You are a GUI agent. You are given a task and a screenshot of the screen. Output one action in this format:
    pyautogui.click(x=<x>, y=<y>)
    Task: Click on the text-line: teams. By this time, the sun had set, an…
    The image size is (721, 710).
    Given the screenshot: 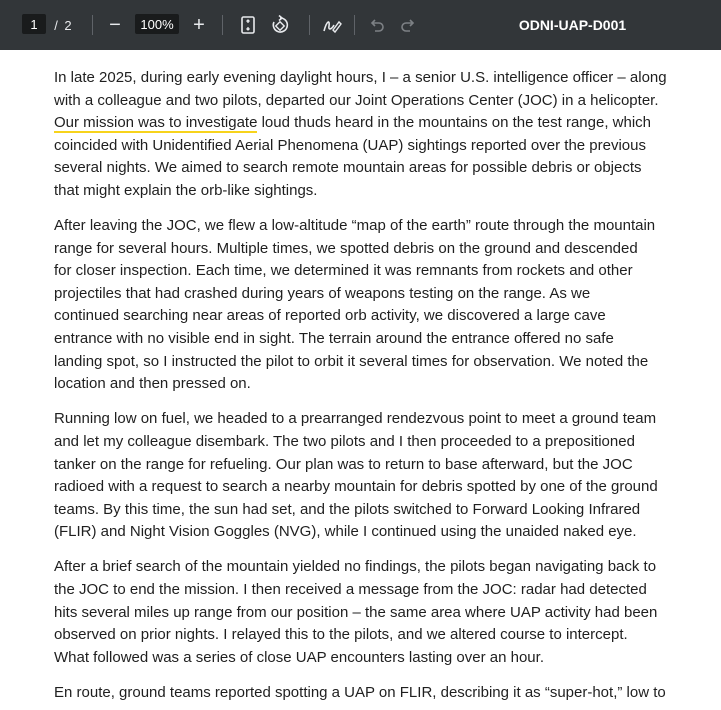 What is the action you would take?
    pyautogui.click(x=347, y=509)
    